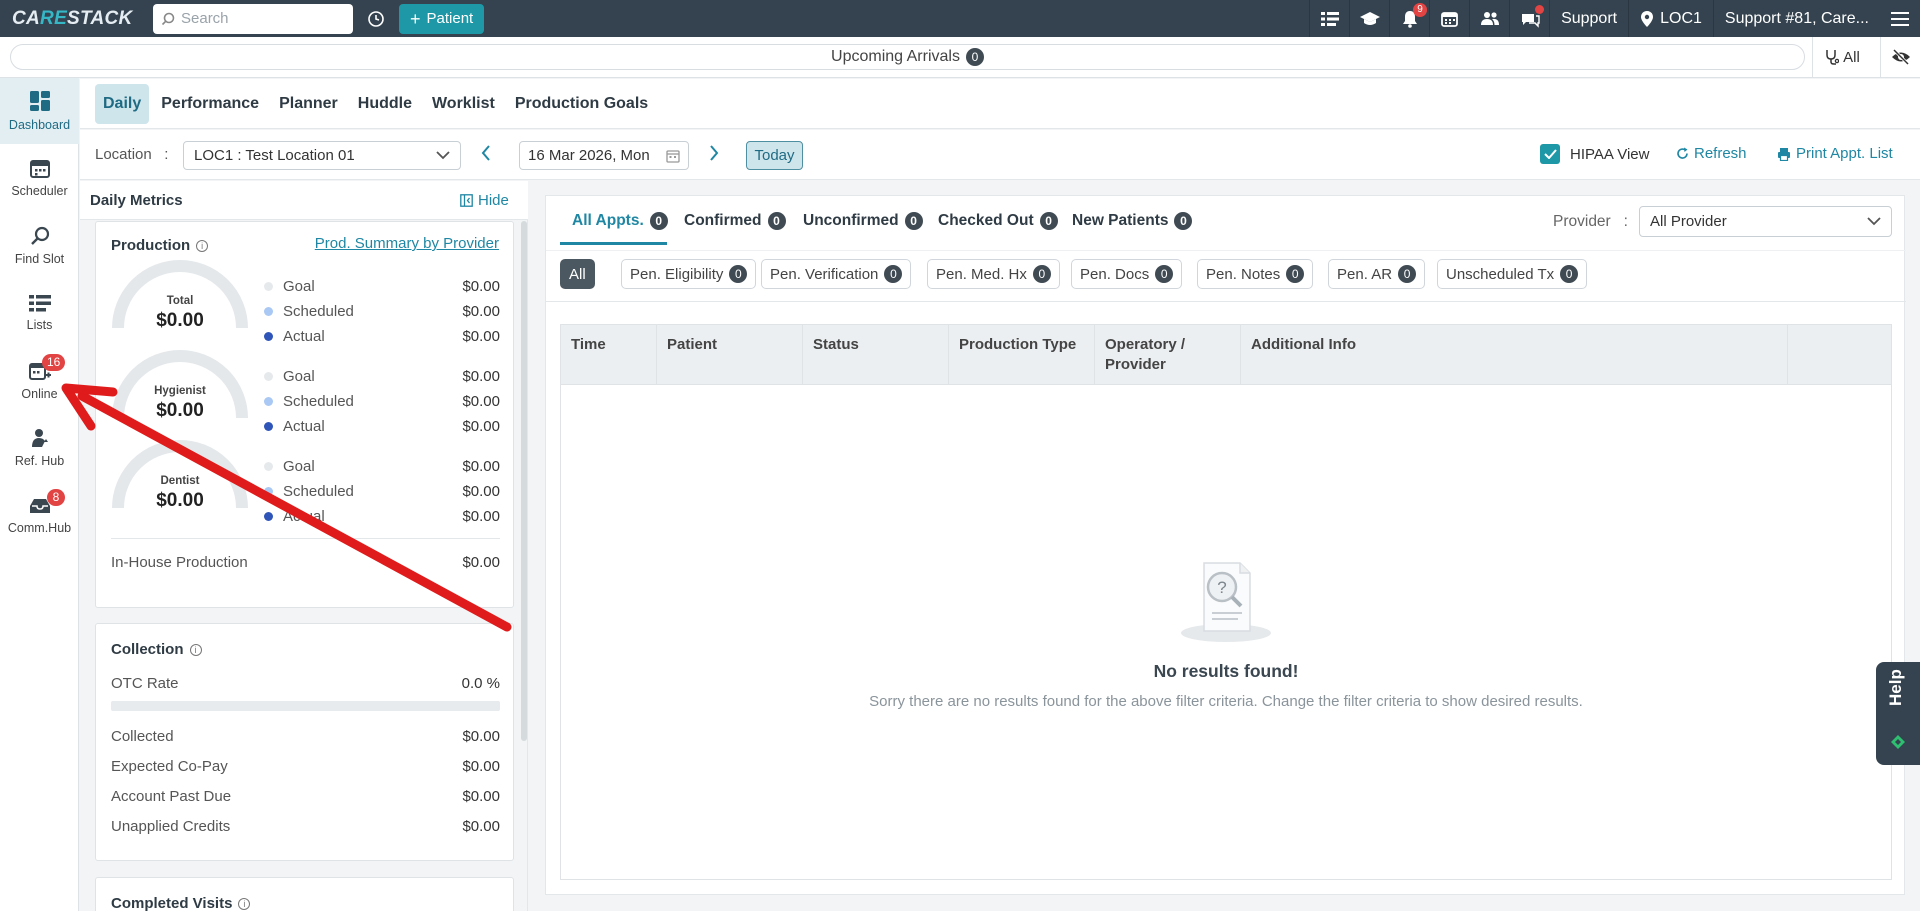  Describe the element at coordinates (1900, 18) in the screenshot. I see `hamburger-menu-icon` at that location.